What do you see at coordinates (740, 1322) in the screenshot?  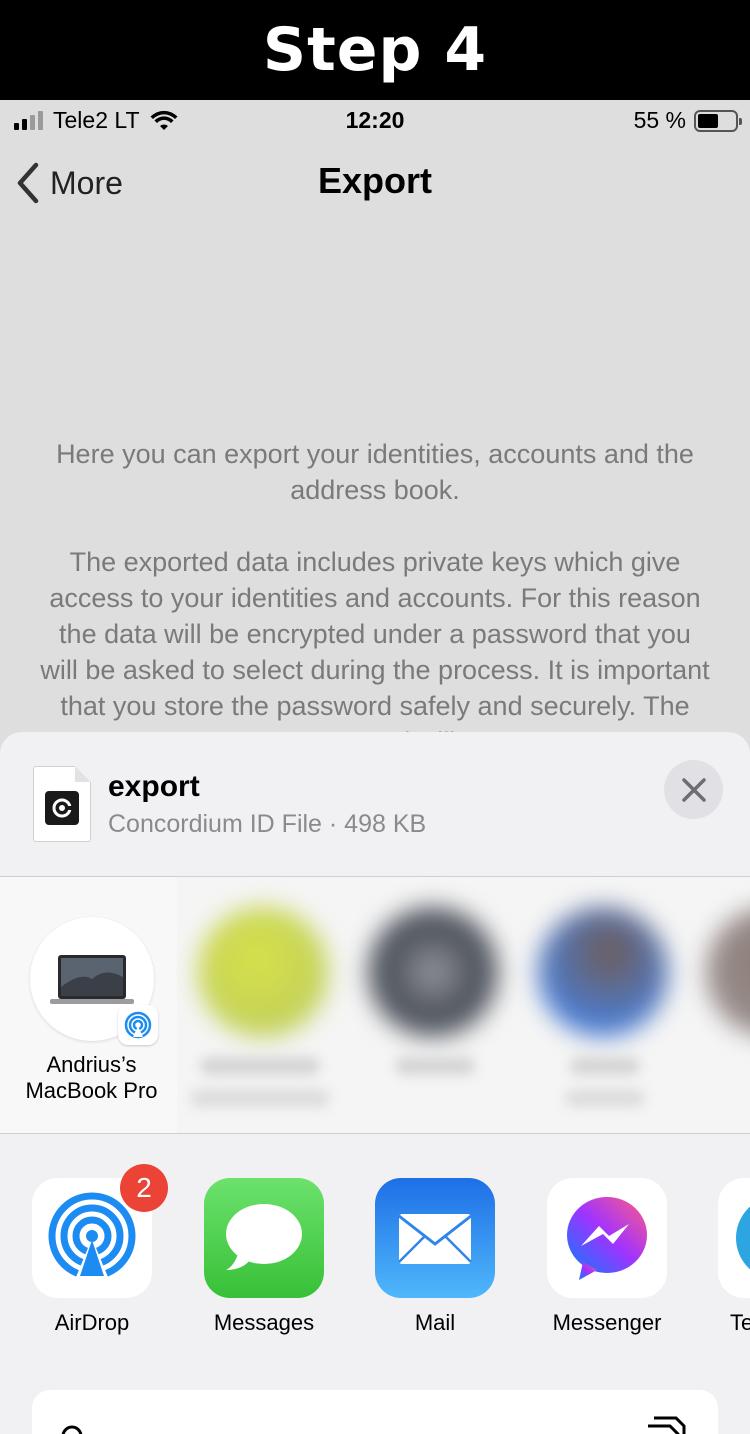 I see `app-label: Te` at bounding box center [740, 1322].